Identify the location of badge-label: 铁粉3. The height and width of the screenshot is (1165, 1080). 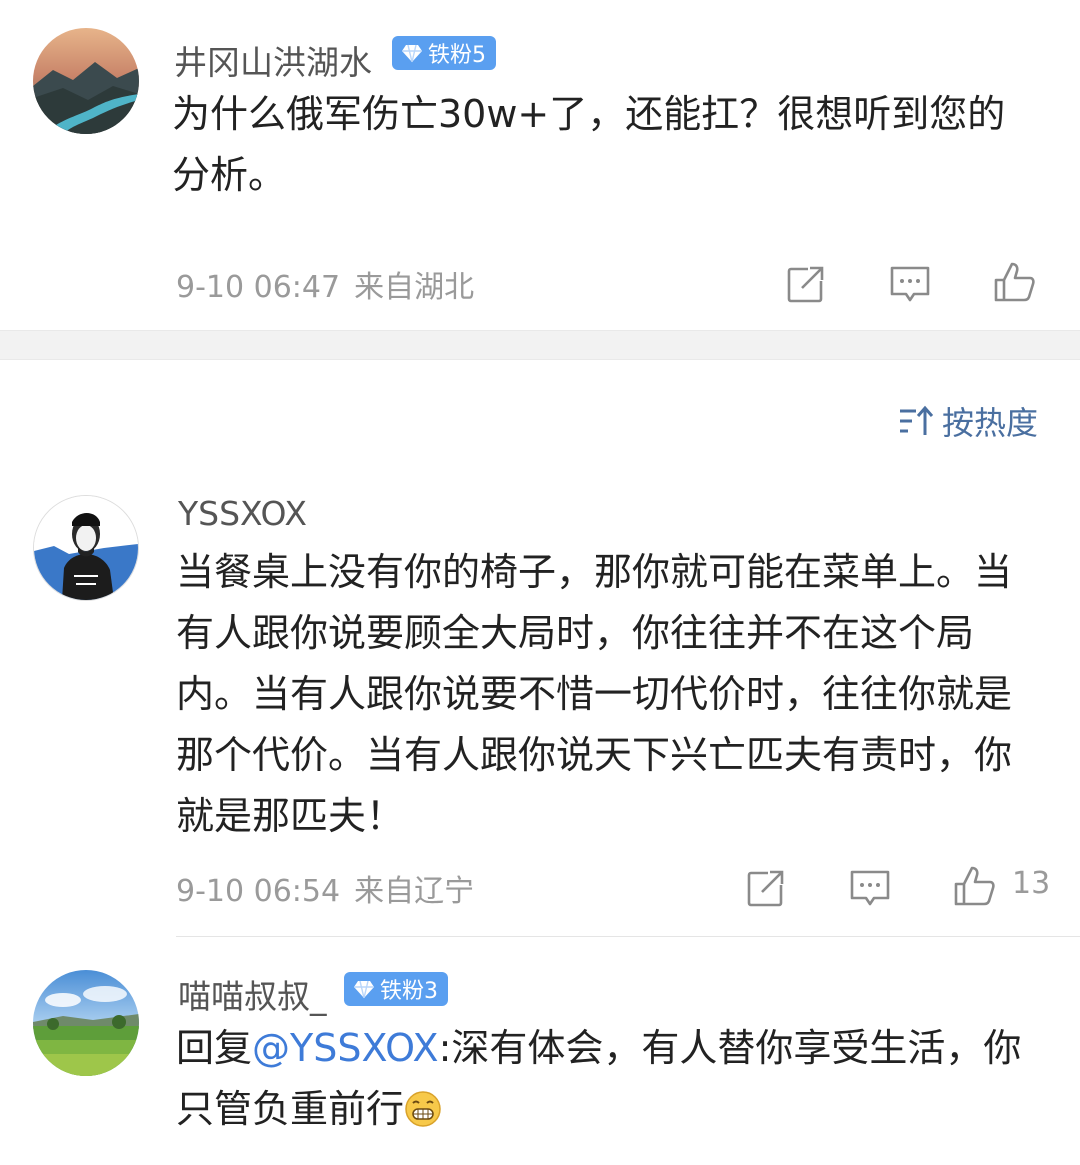
(409, 991).